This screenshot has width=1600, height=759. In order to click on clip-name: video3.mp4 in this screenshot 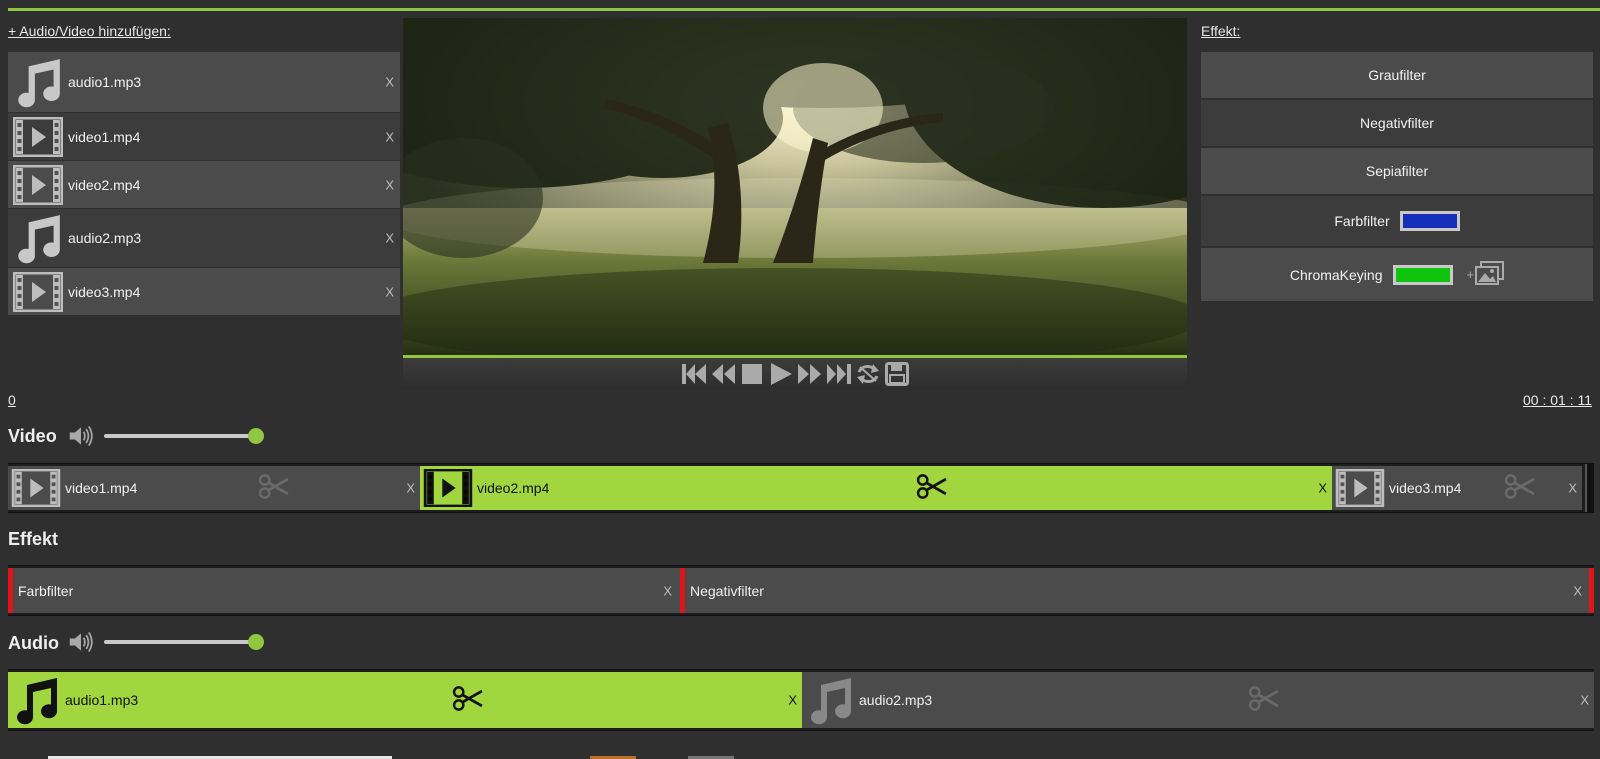, I will do `click(1425, 488)`.